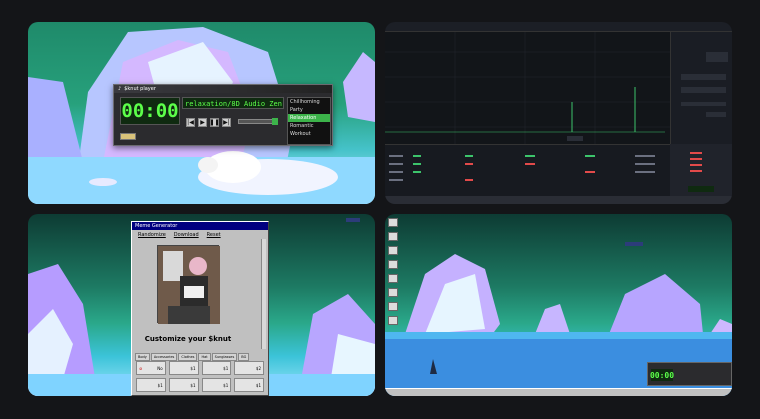 This screenshot has height=419, width=760. What do you see at coordinates (141, 368) in the screenshot?
I see `none-icon: ⊘` at bounding box center [141, 368].